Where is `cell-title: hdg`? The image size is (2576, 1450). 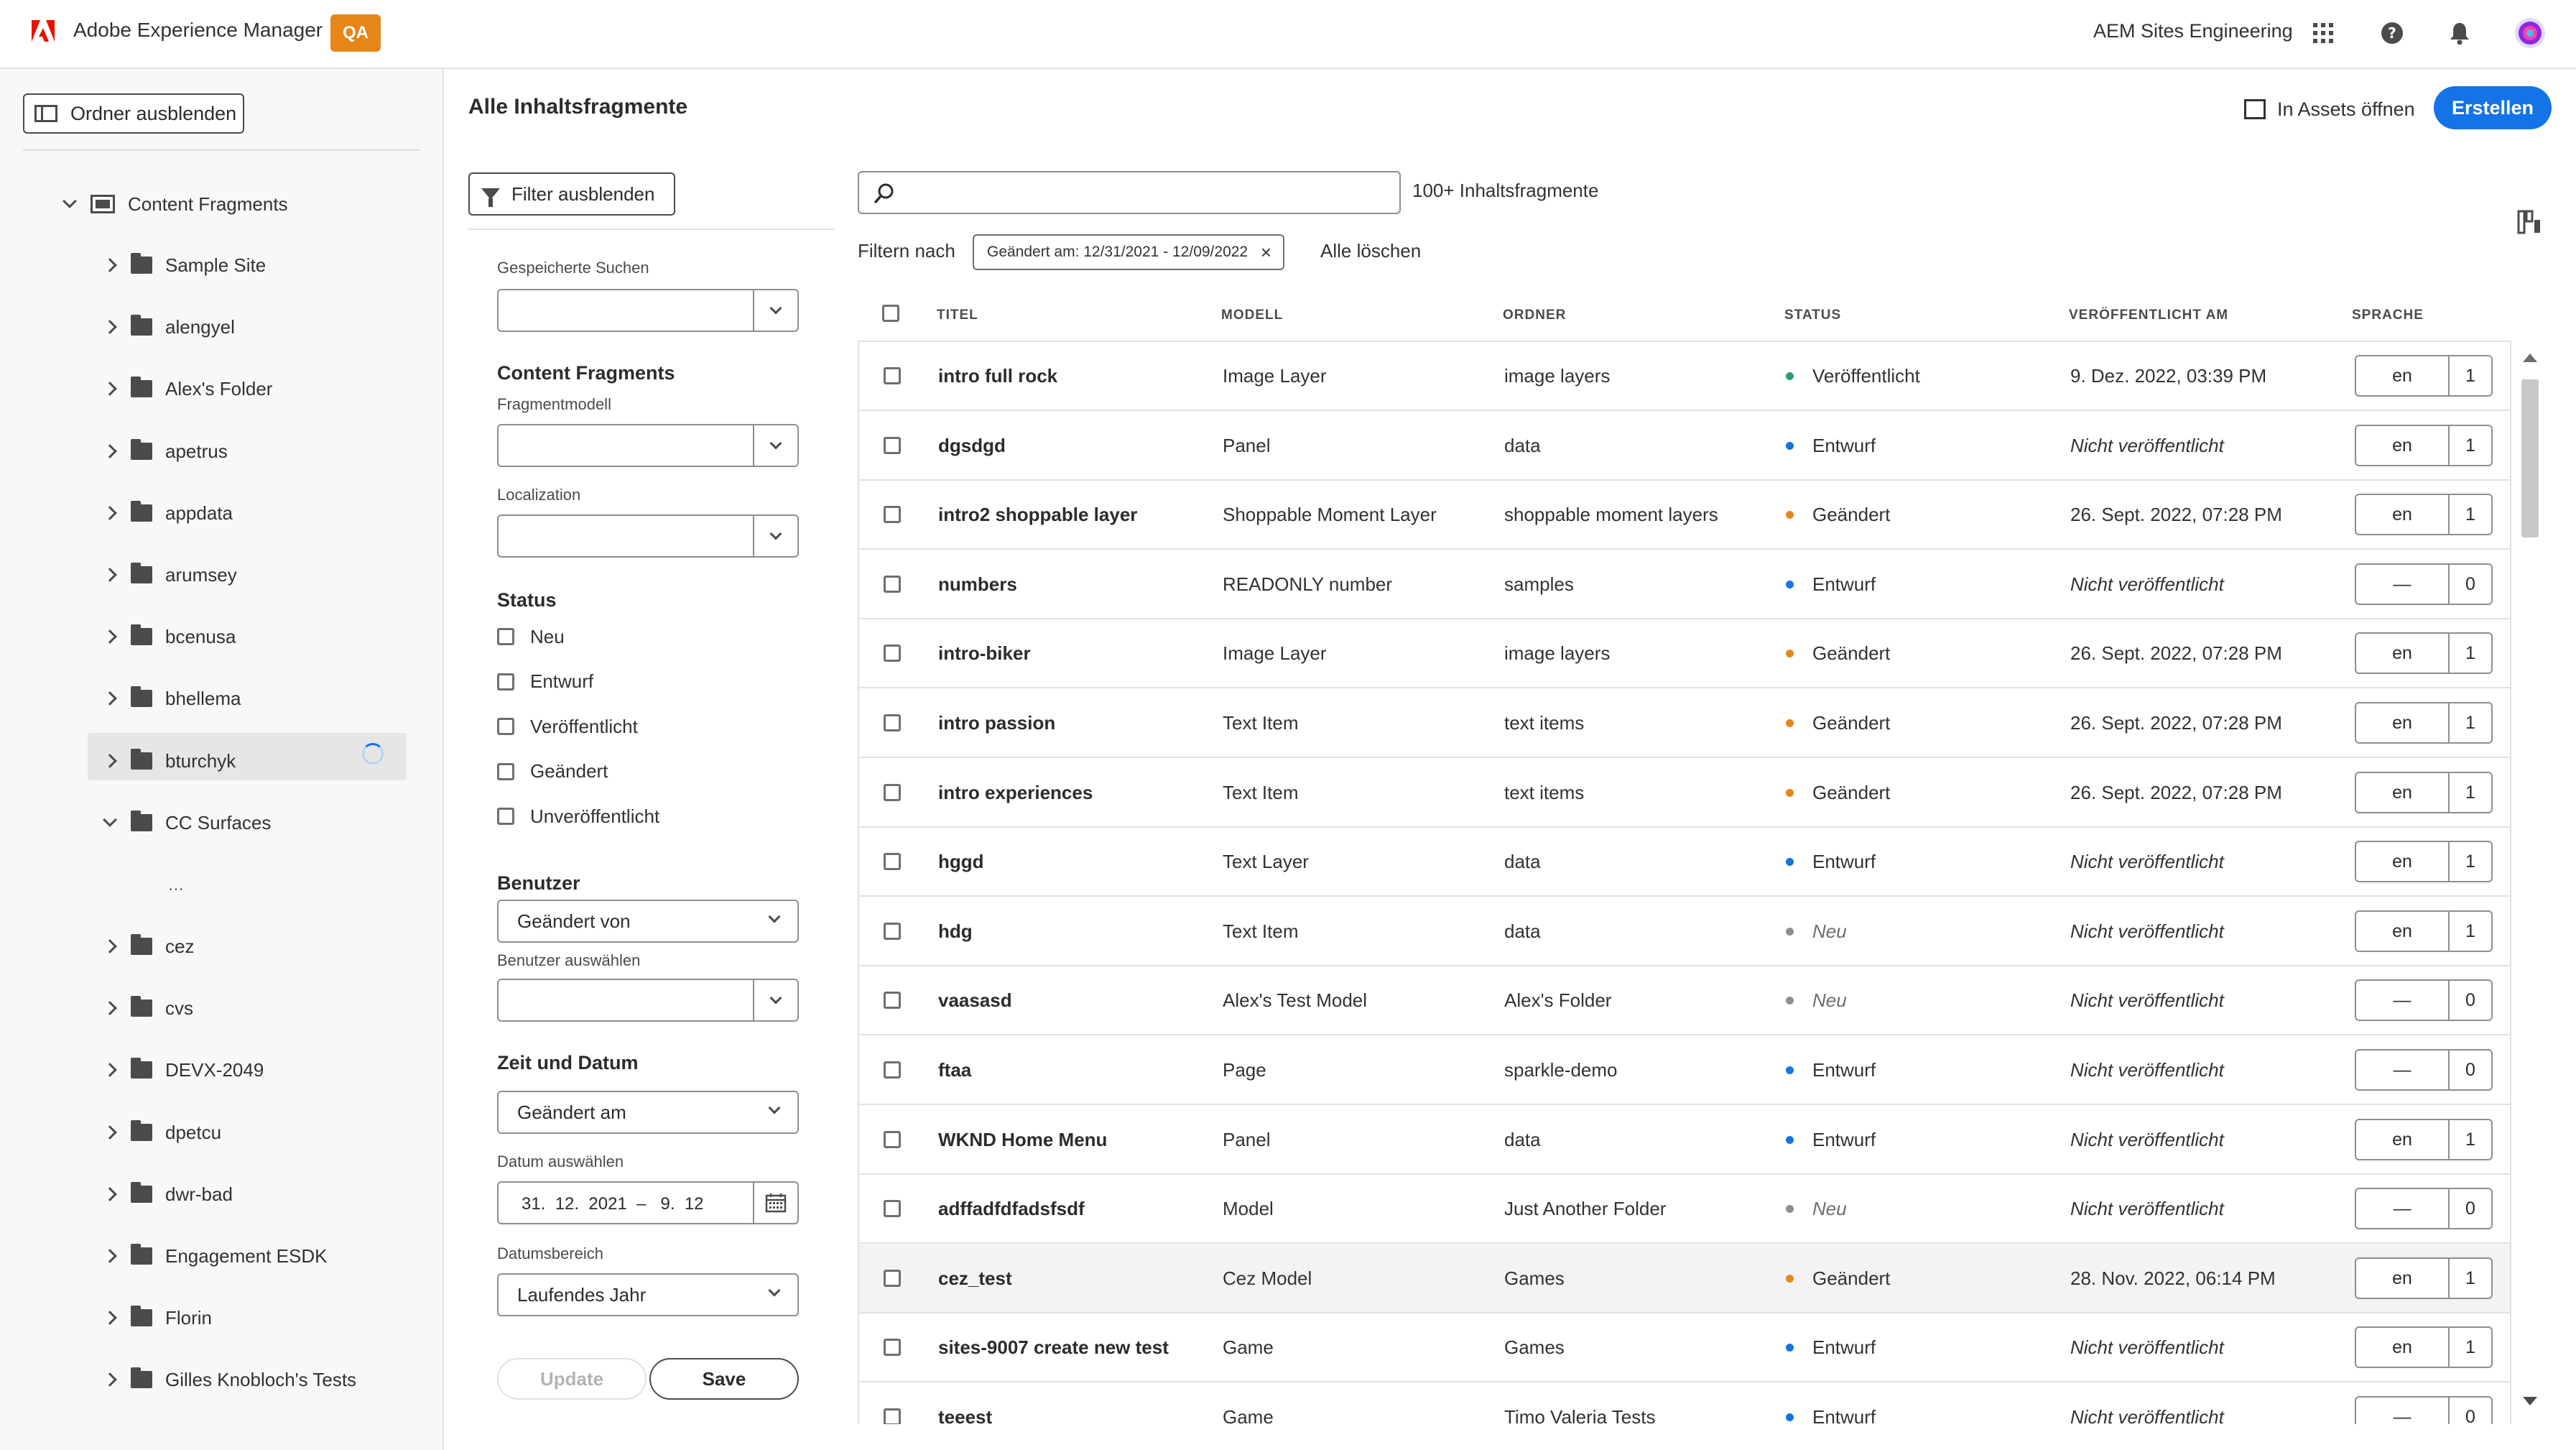
cell-title: hdg is located at coordinates (955, 931).